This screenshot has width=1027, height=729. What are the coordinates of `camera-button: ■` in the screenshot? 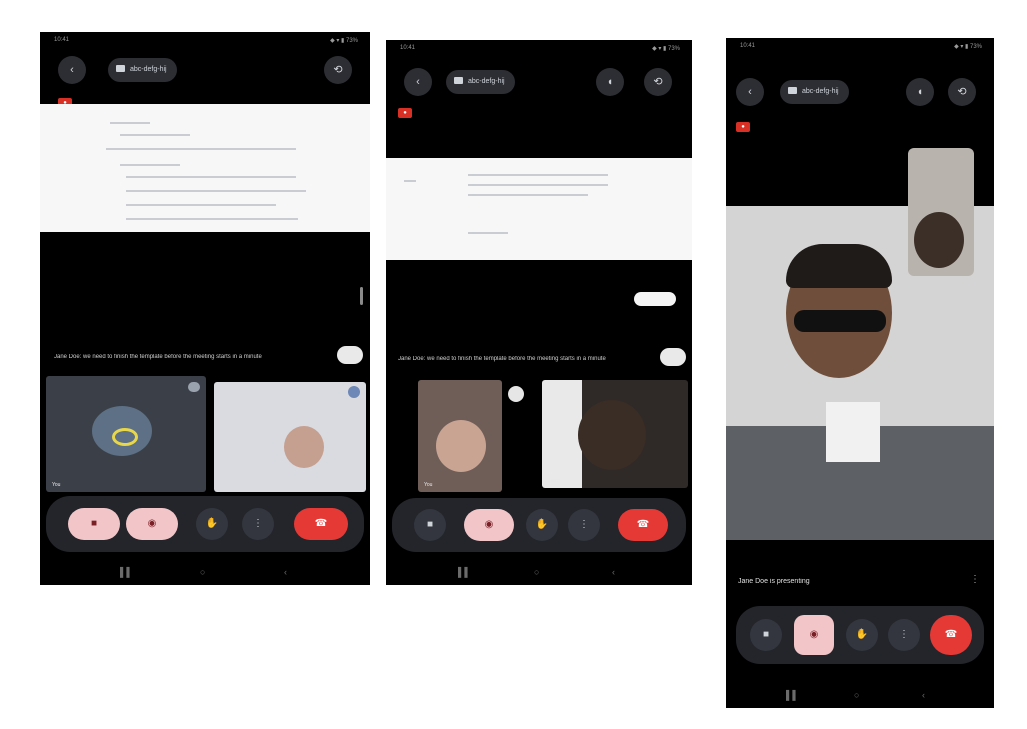 It's located at (94, 524).